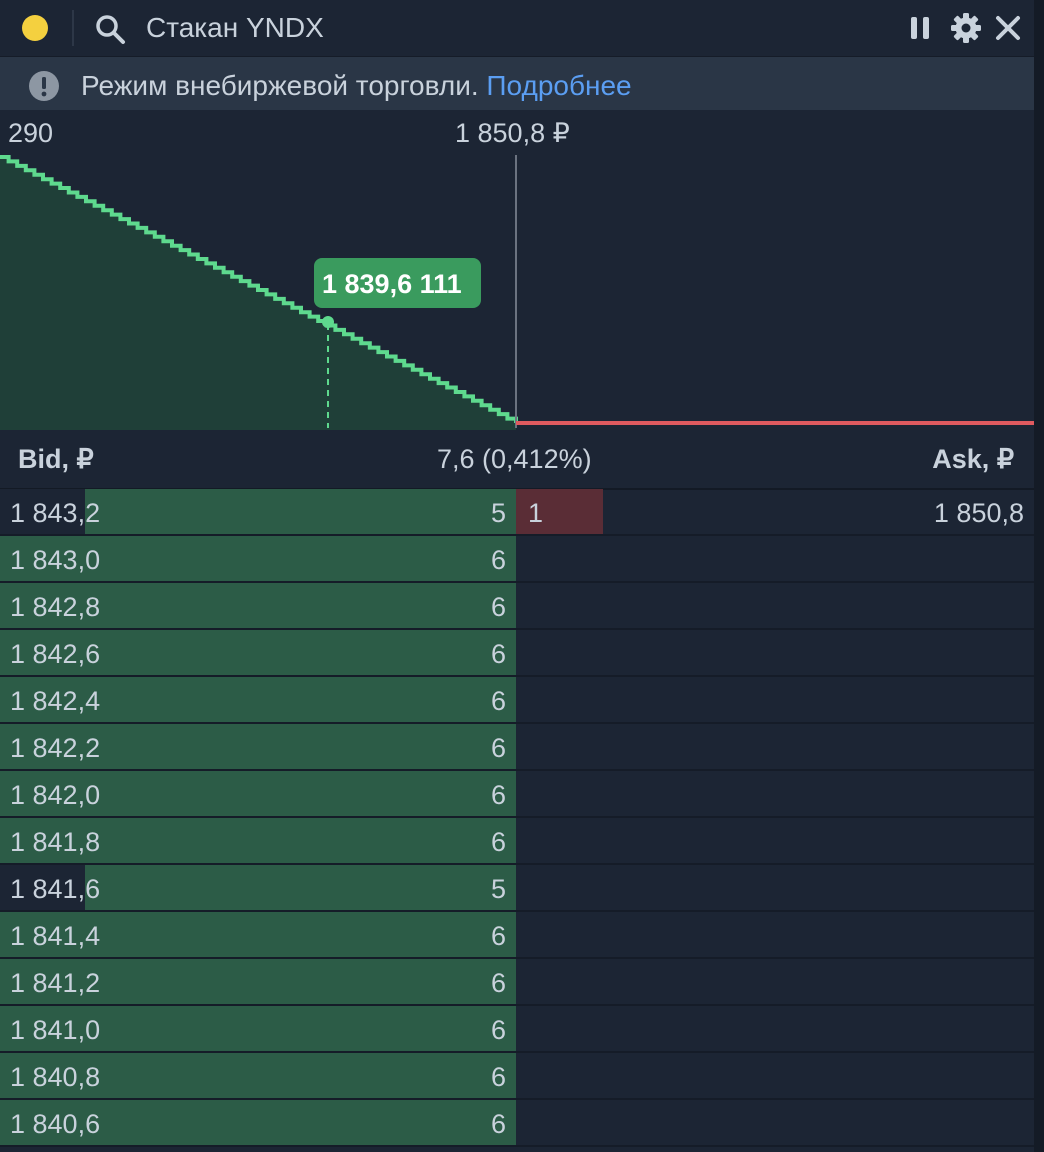 This screenshot has width=1044, height=1152. What do you see at coordinates (328, 322) in the screenshot?
I see `cursor-point` at bounding box center [328, 322].